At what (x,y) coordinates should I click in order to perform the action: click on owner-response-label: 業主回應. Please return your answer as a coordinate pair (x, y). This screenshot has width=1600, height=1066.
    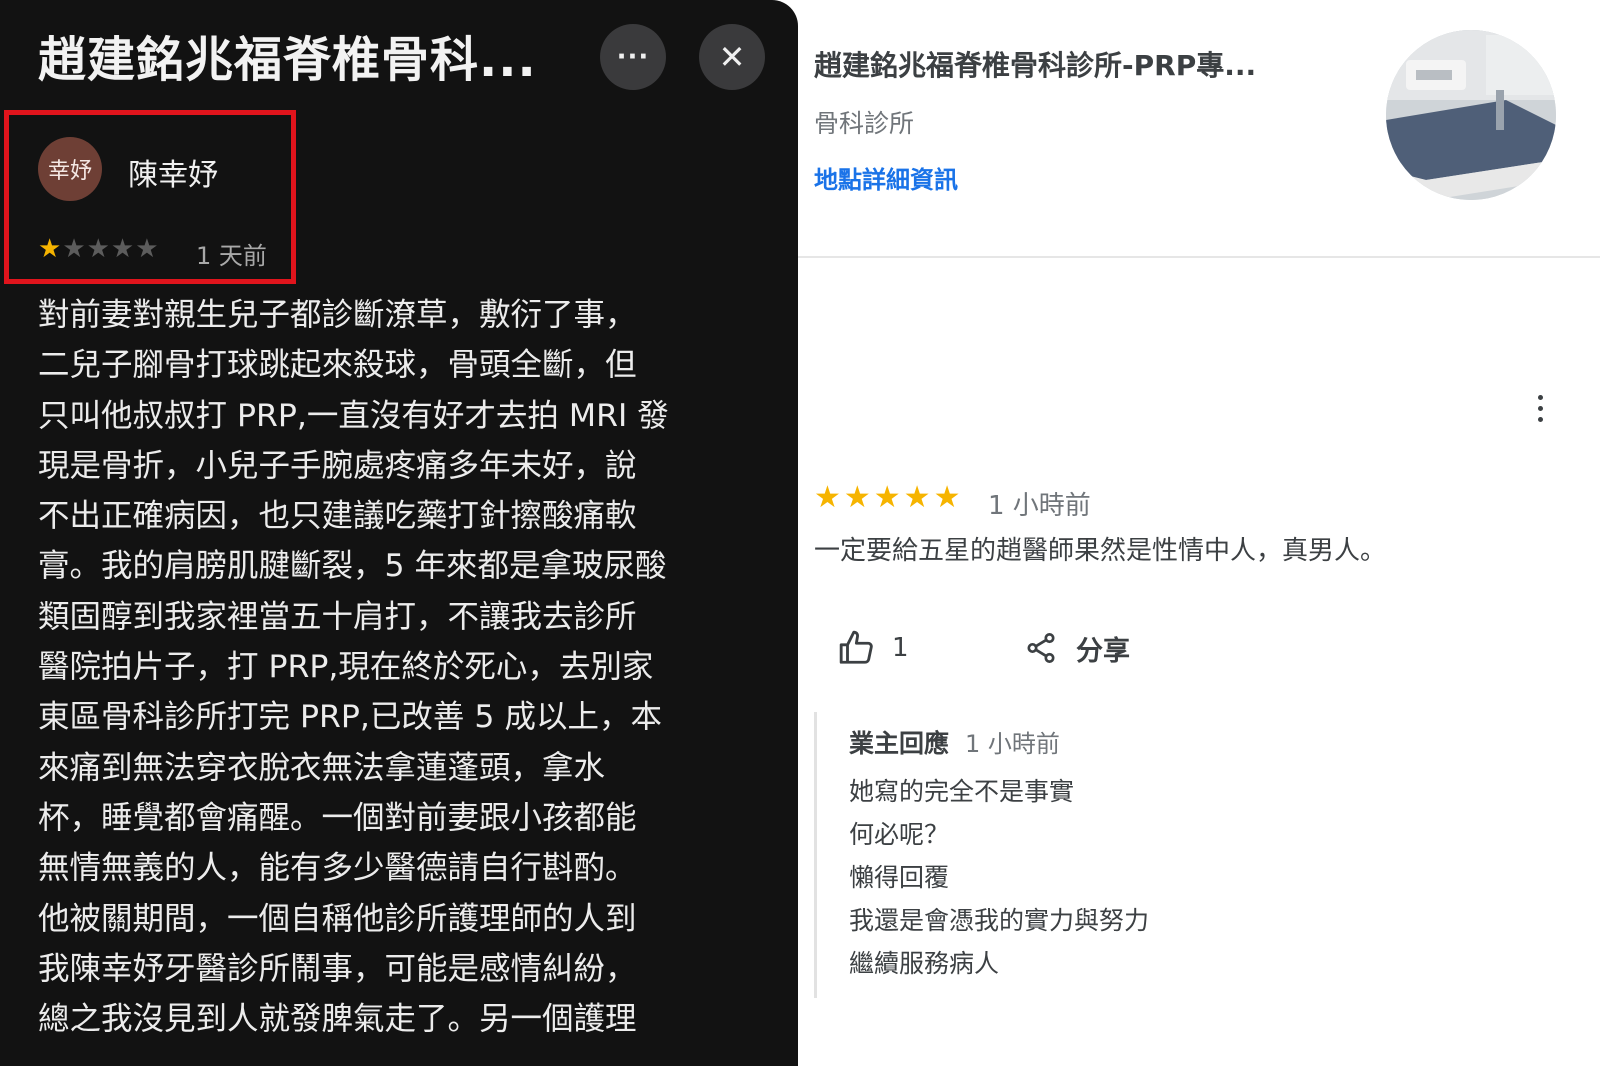
    Looking at the image, I should click on (899, 743).